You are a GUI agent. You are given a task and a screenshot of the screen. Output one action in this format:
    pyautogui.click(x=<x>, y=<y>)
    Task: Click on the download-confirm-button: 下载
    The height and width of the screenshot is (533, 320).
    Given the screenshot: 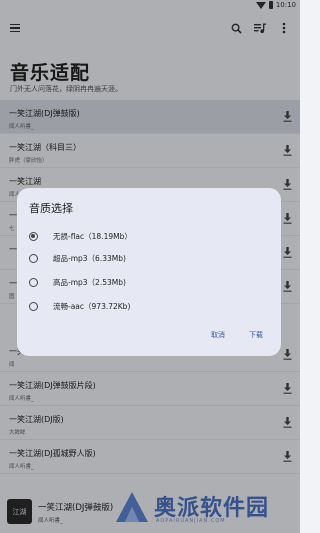 What is the action you would take?
    pyautogui.click(x=256, y=335)
    